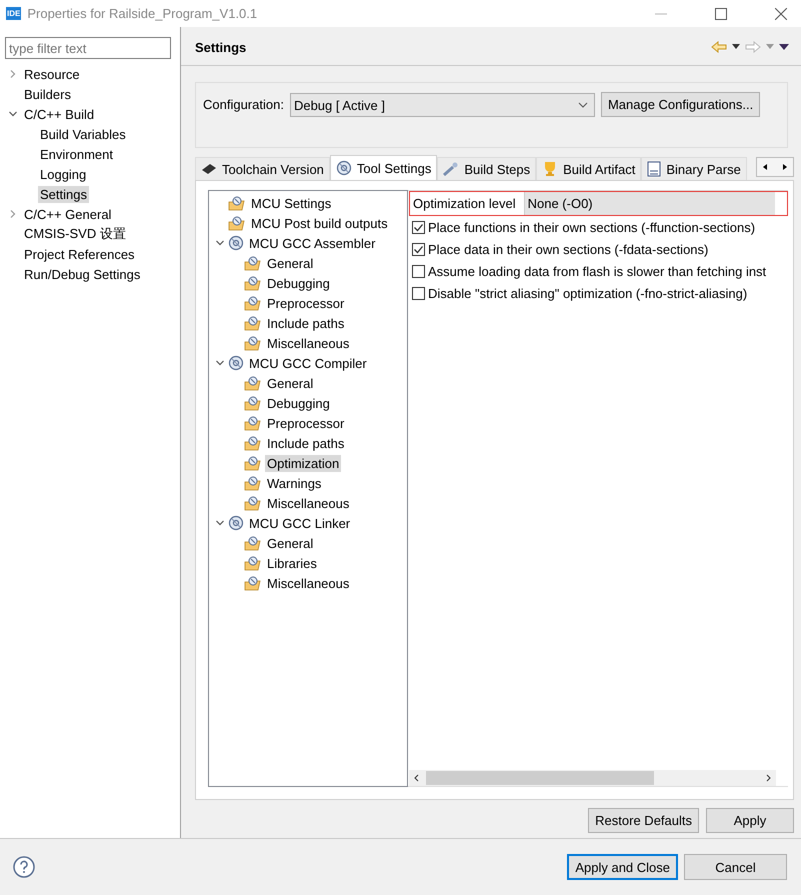 The width and height of the screenshot is (801, 895). What do you see at coordinates (784, 47) in the screenshot?
I see `view-menu-icon` at bounding box center [784, 47].